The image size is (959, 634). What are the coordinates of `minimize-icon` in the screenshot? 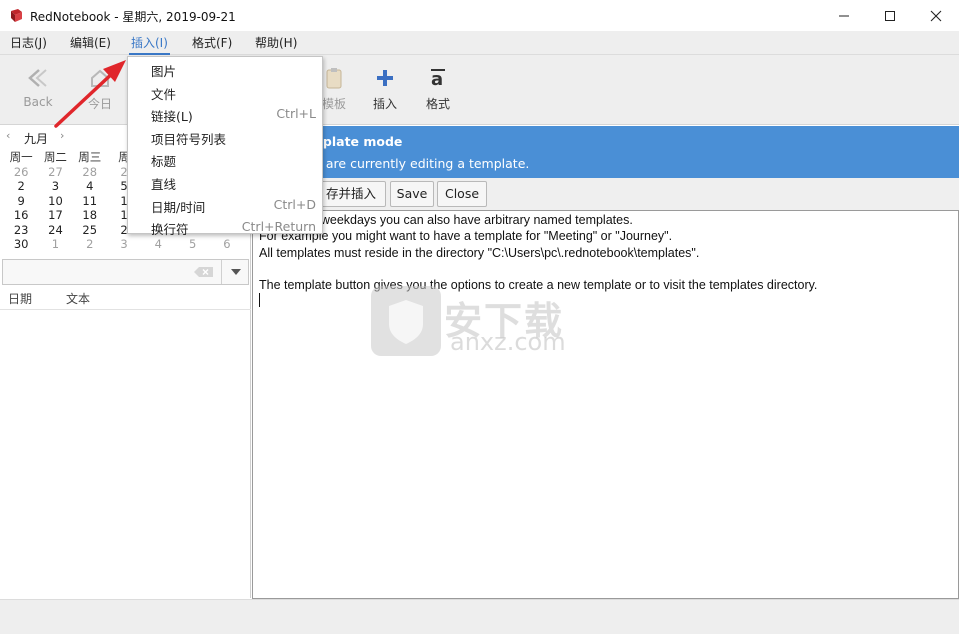 It's located at (844, 15).